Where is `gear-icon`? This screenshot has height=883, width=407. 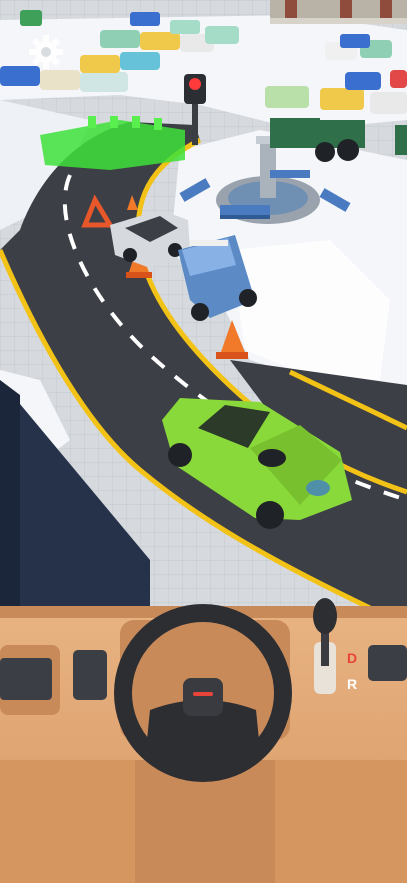
gear-icon is located at coordinates (46, 52).